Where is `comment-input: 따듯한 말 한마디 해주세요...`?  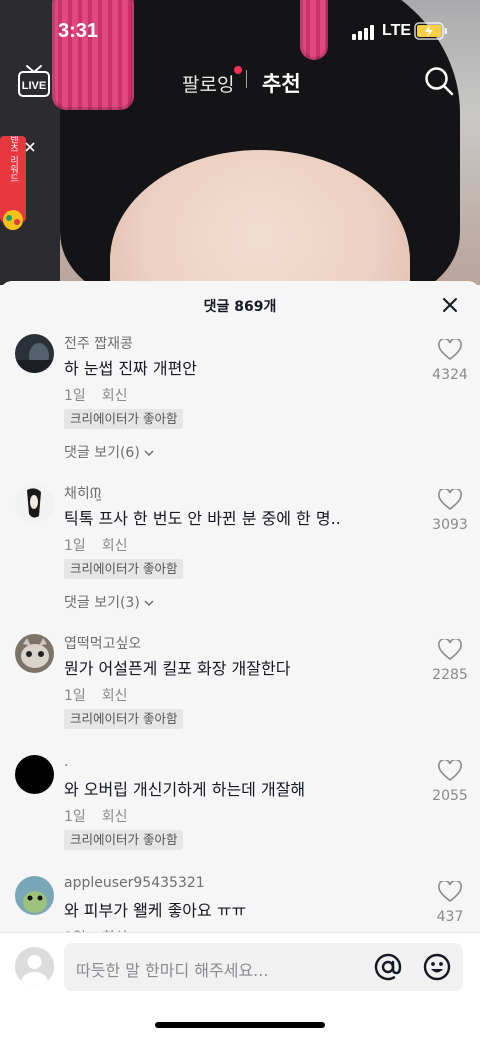
comment-input: 따듯한 말 한마디 해주세요... is located at coordinates (263, 967).